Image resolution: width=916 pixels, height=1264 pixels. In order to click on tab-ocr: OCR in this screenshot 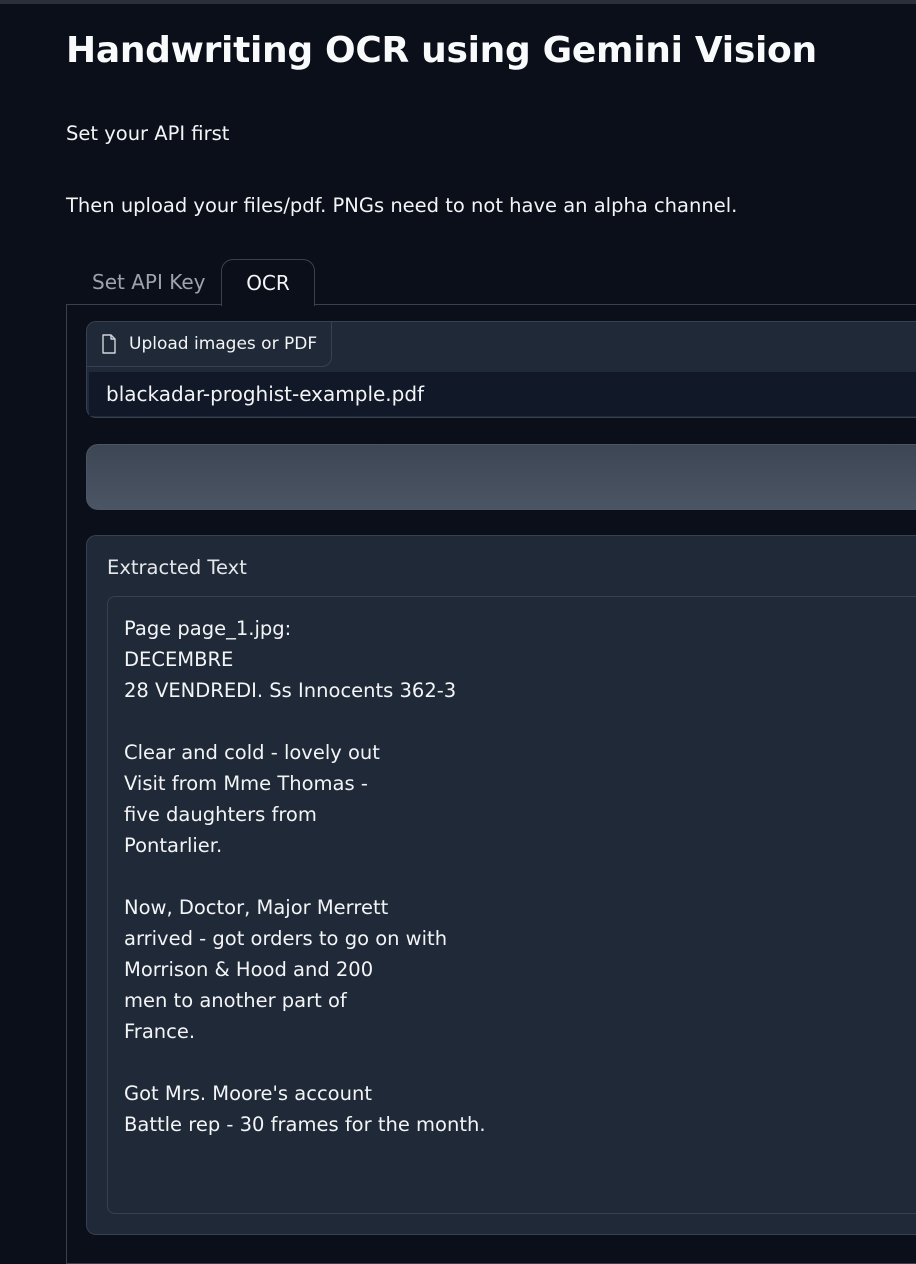, I will do `click(268, 282)`.